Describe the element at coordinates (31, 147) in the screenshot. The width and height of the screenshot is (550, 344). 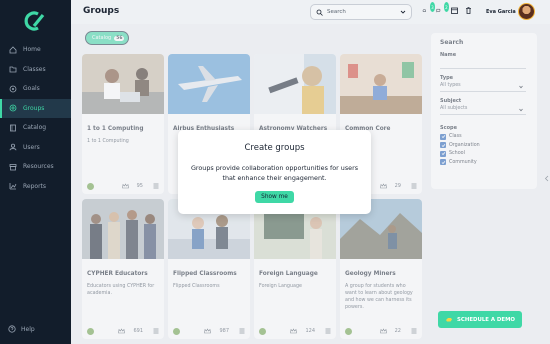
I see `sidebar-item-label: Users` at that location.